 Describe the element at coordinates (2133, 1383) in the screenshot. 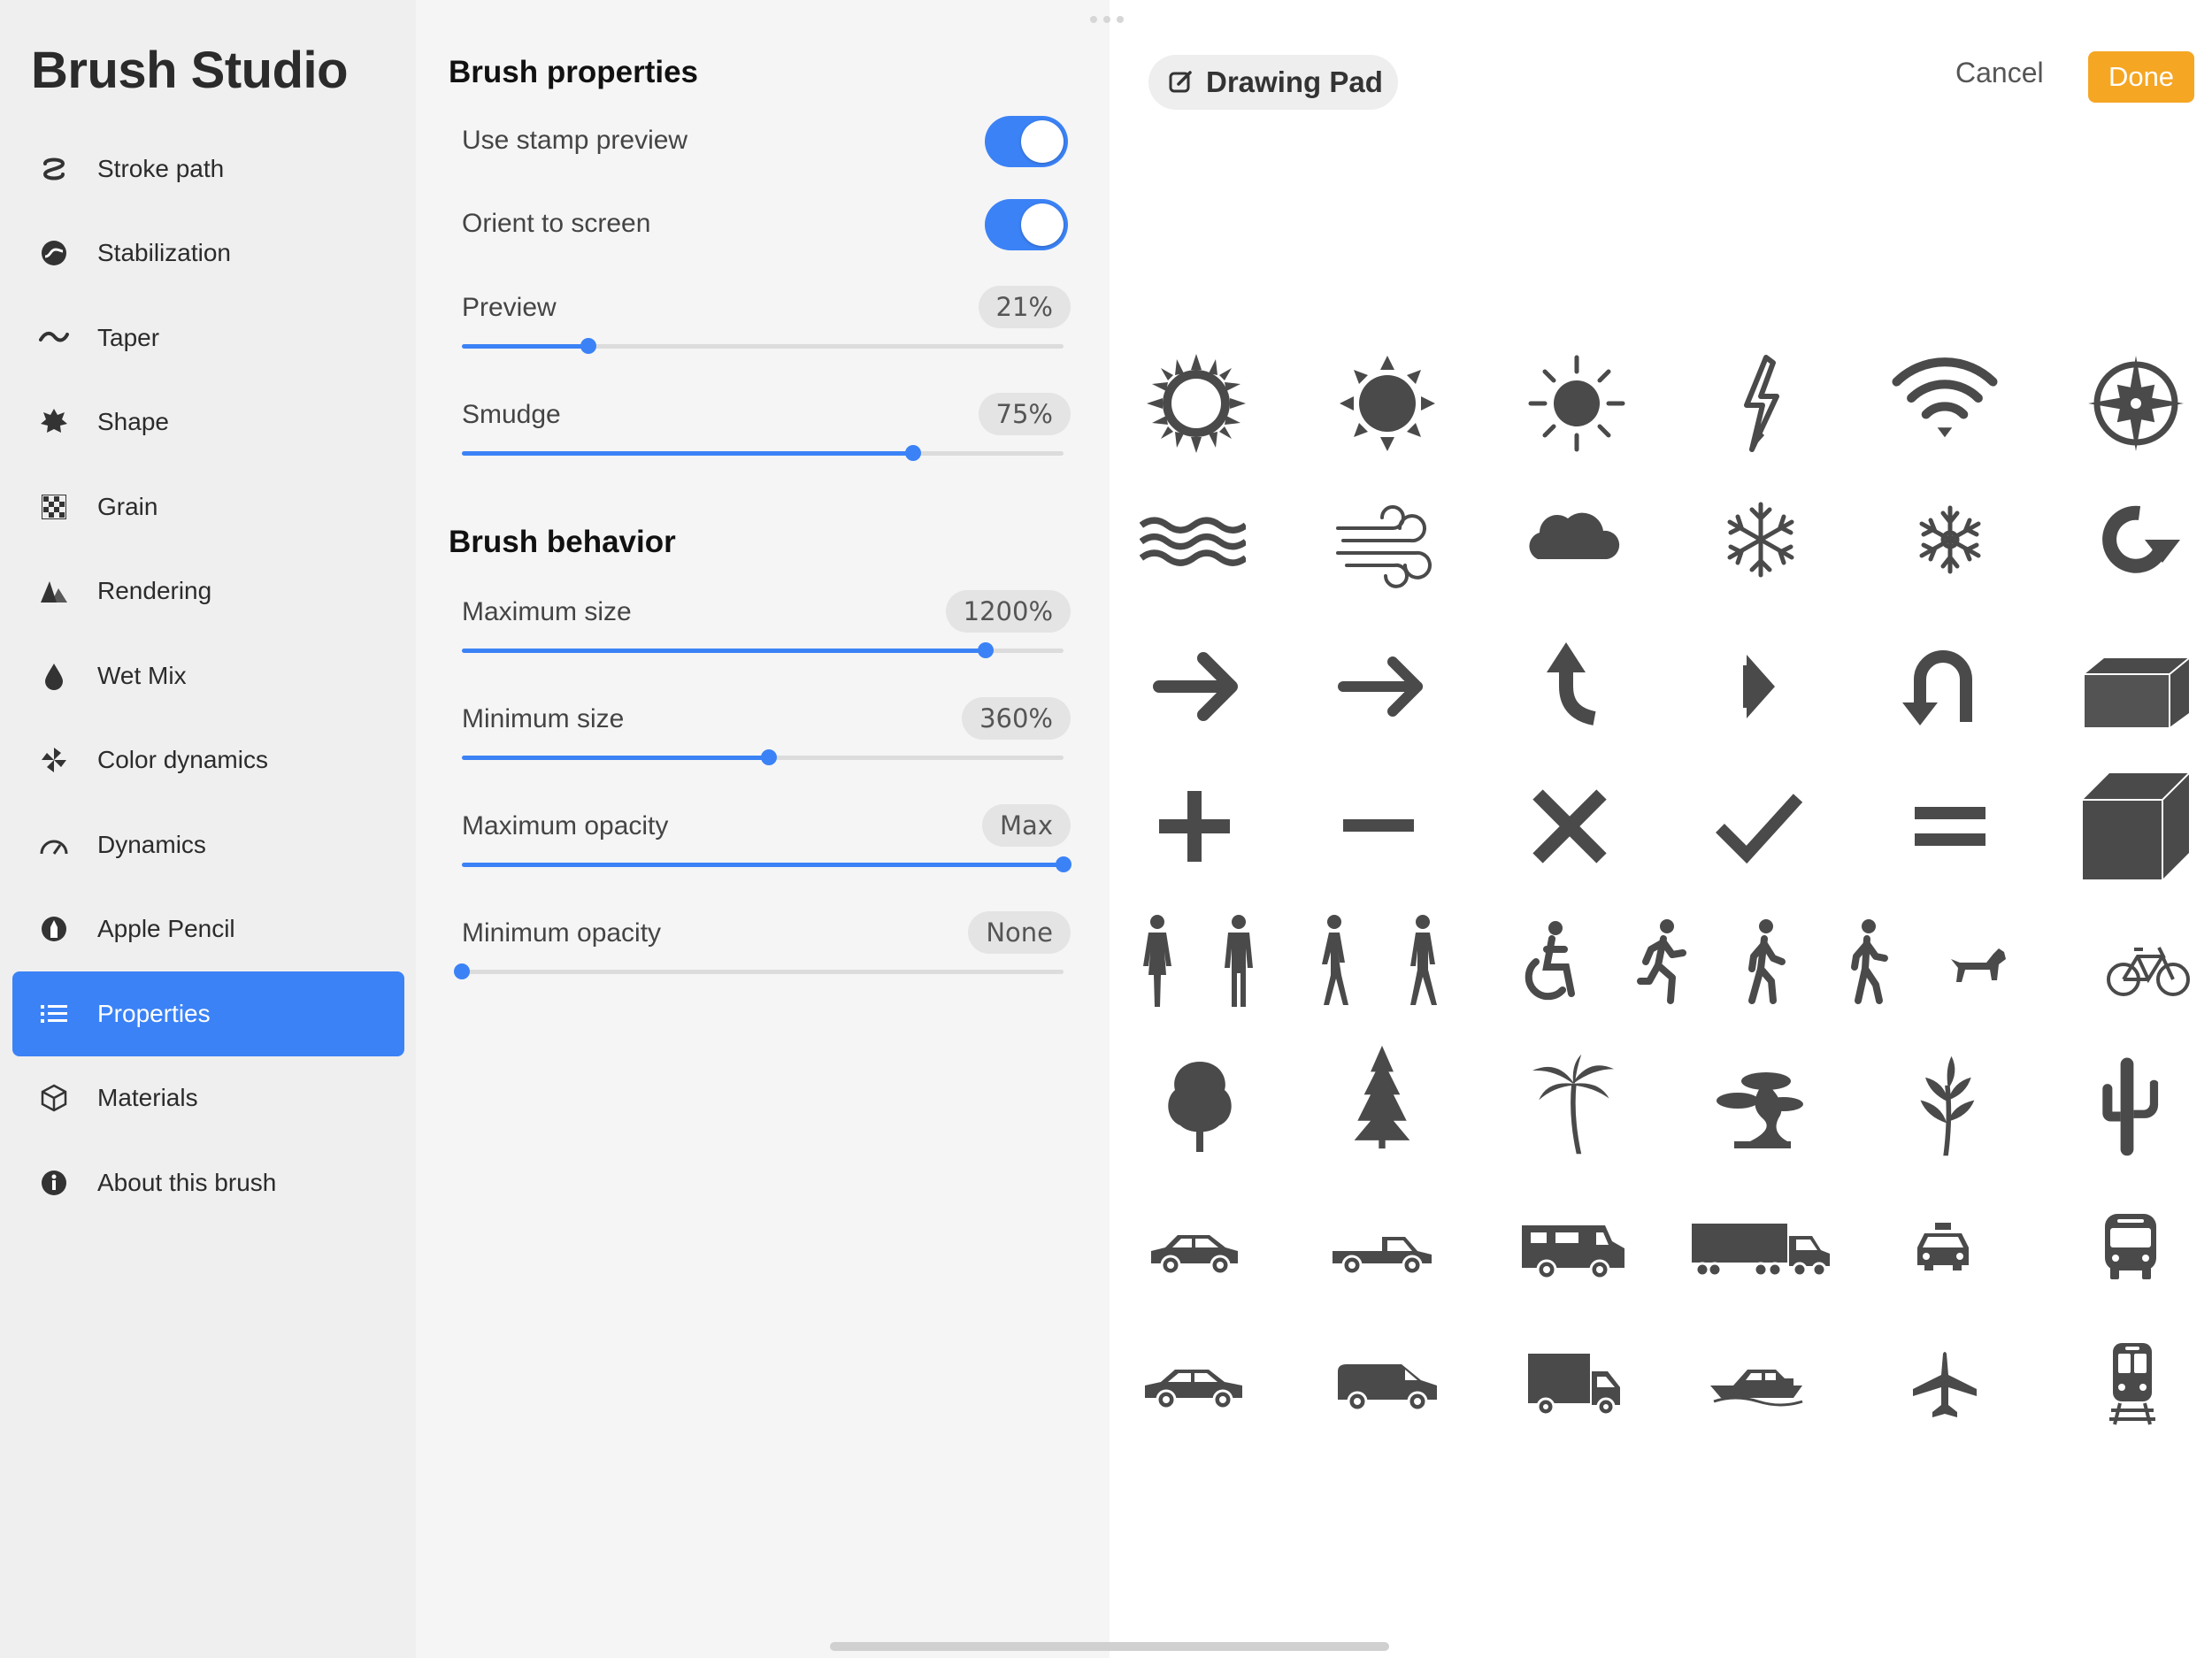

I see `train-icon` at that location.